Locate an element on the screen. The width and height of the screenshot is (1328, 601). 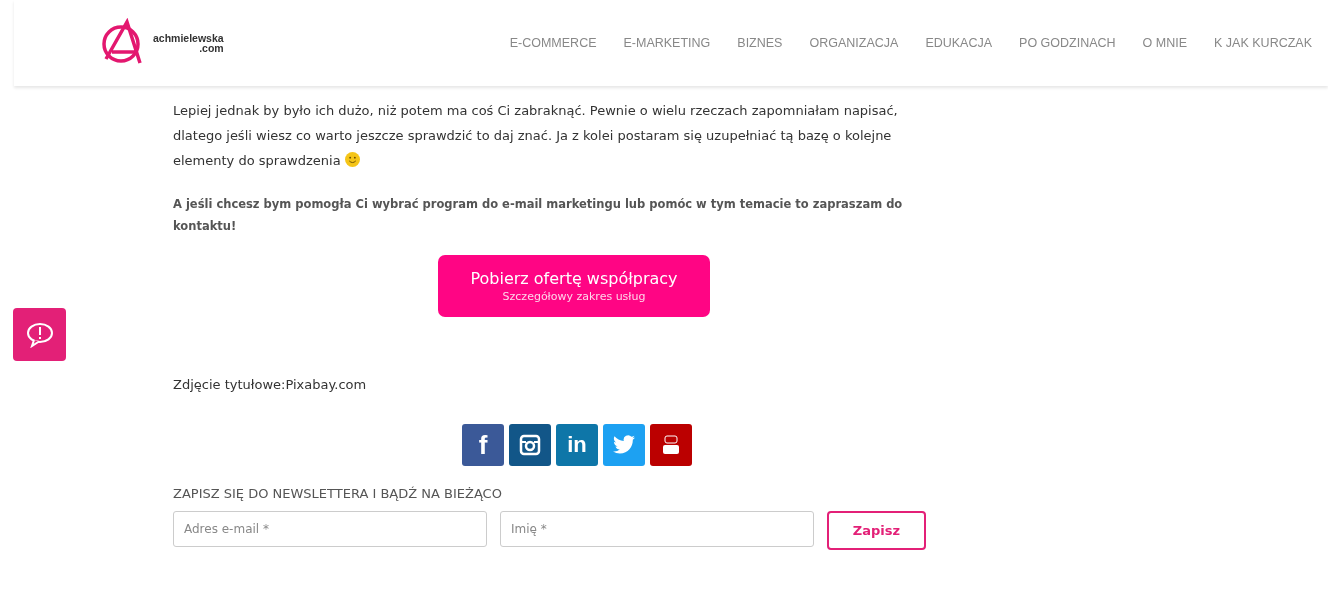
logo-name: achmielewska is located at coordinates (188, 37).